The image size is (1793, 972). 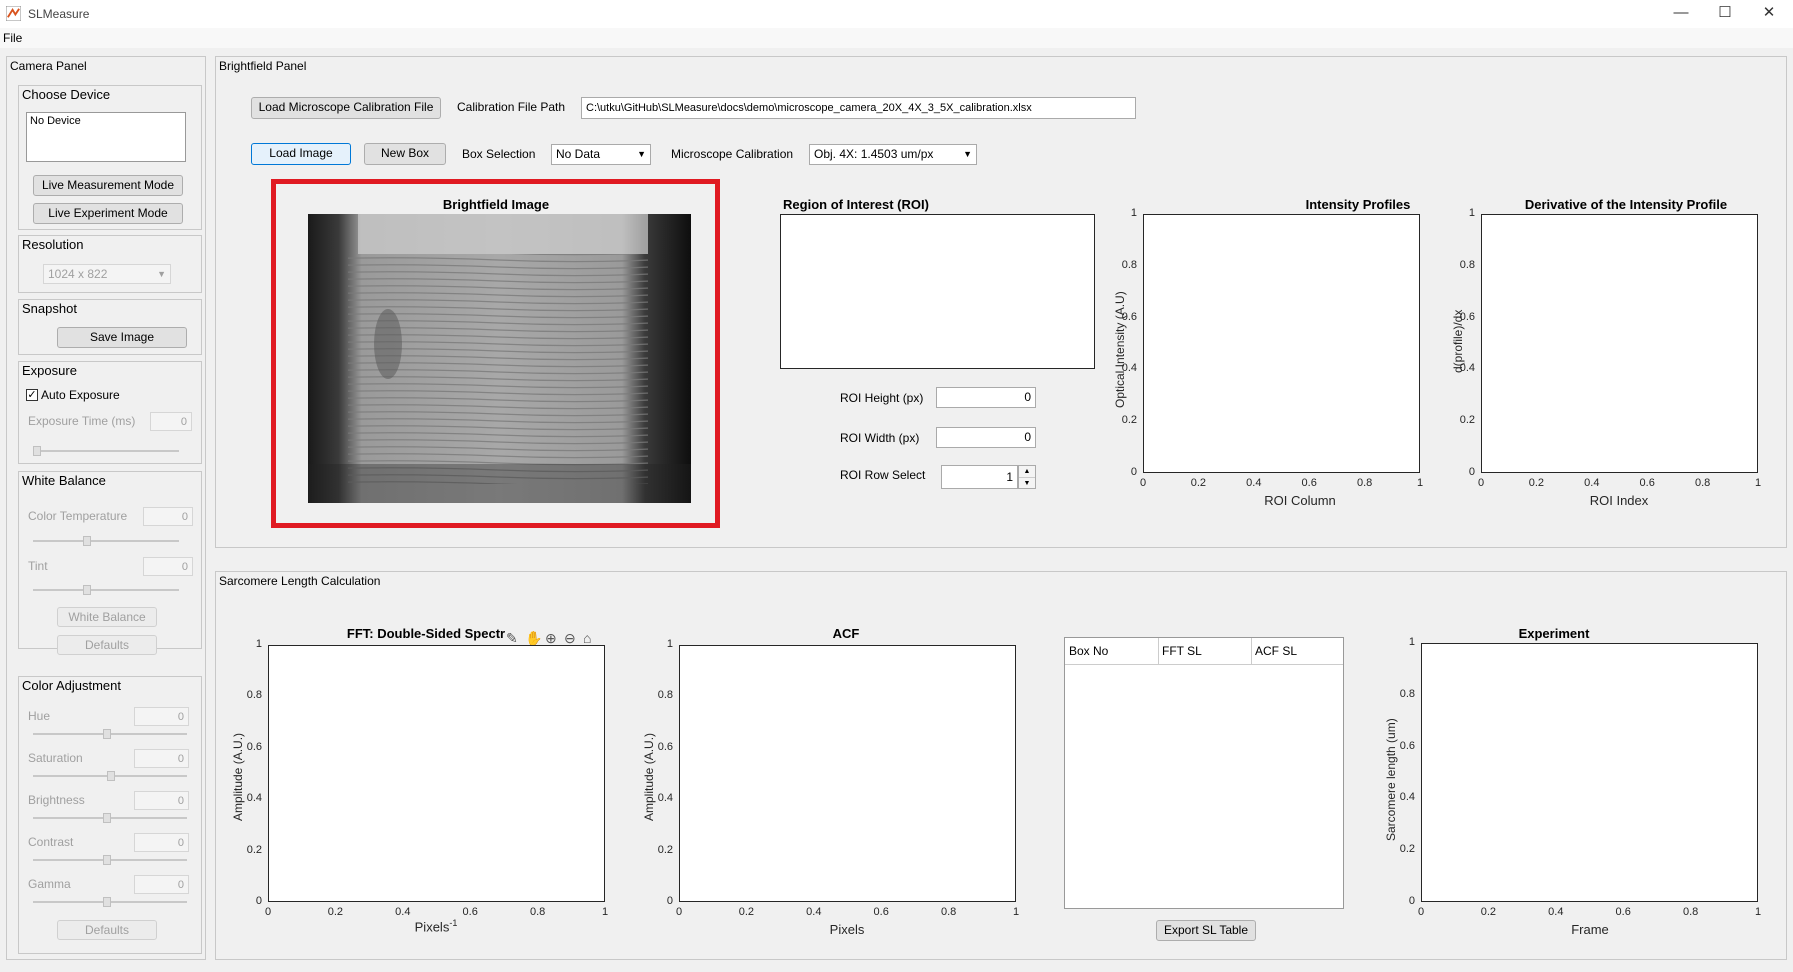 What do you see at coordinates (405, 154) in the screenshot?
I see `new-box-button: New Box` at bounding box center [405, 154].